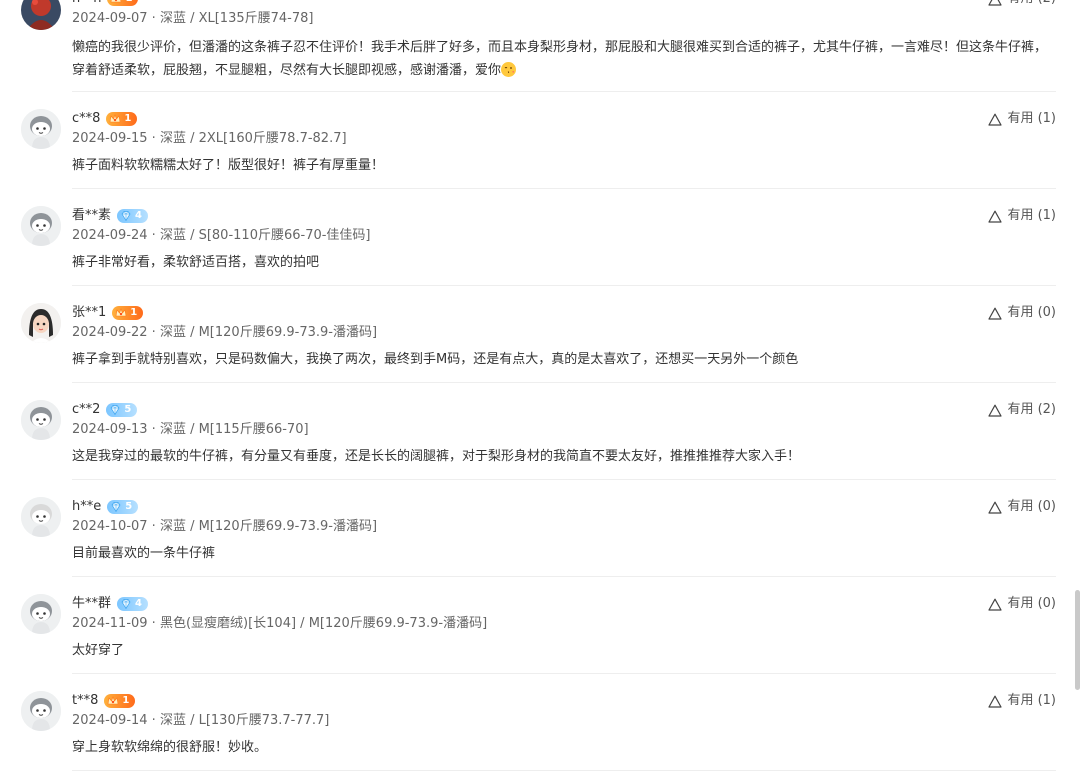 This screenshot has height=771, width=1080. I want to click on user-name: c**2, so click(86, 410).